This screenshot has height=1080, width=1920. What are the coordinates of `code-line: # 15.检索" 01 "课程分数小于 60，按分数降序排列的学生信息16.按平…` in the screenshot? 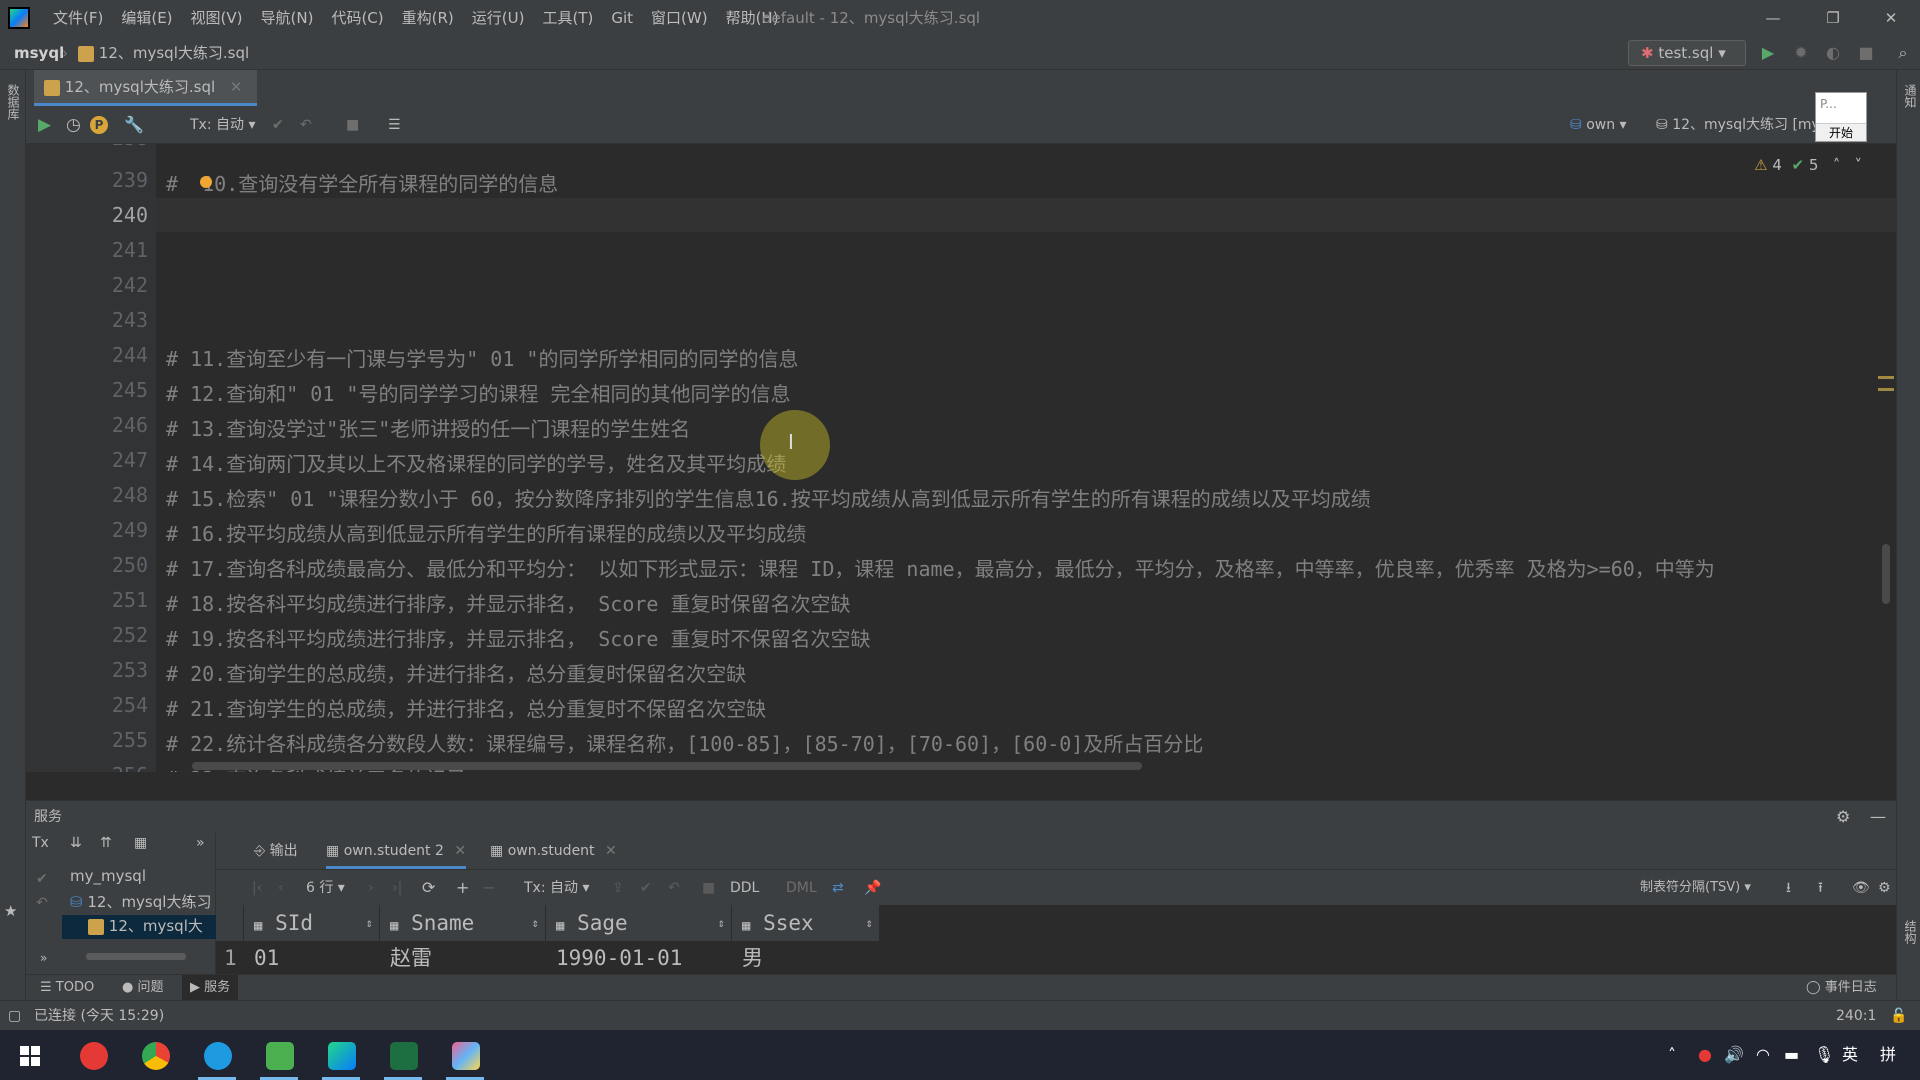 It's located at (768, 497).